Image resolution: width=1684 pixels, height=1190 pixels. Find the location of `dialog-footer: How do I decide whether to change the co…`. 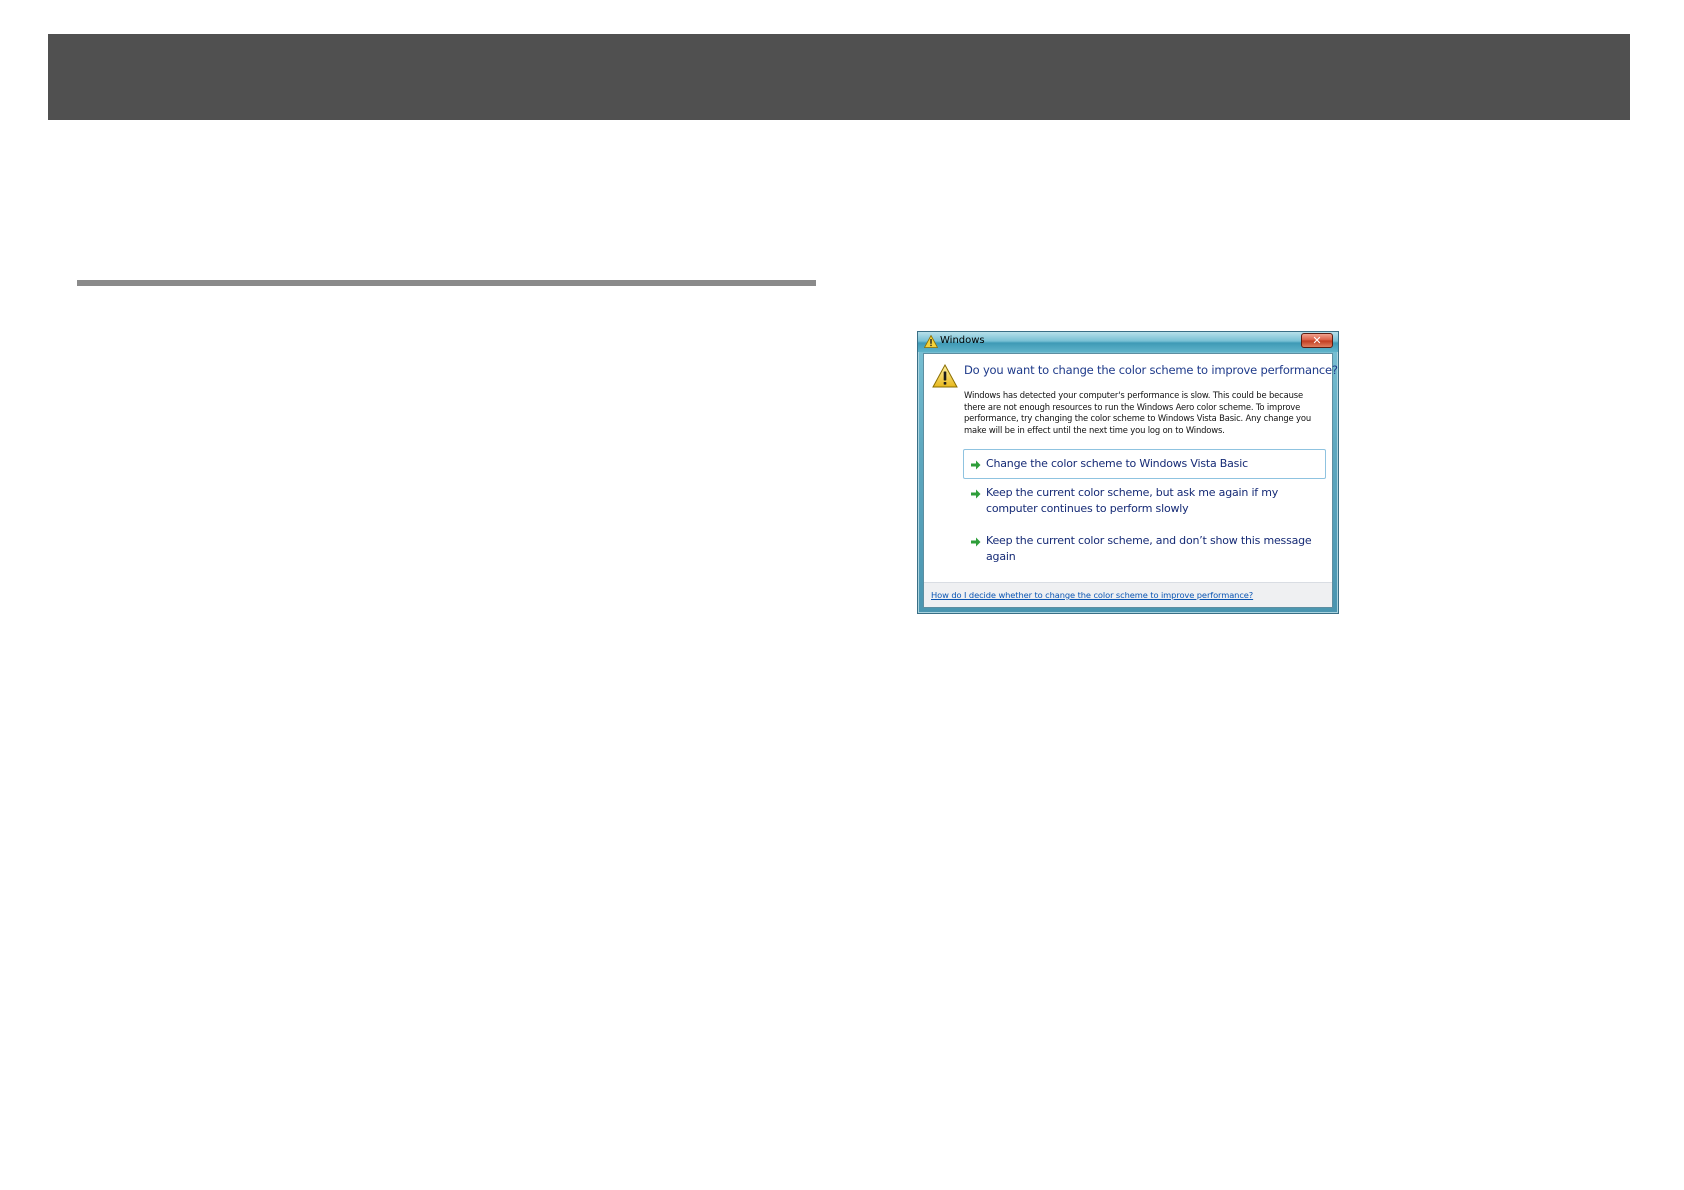

dialog-footer: How do I decide whether to change the co… is located at coordinates (1128, 594).